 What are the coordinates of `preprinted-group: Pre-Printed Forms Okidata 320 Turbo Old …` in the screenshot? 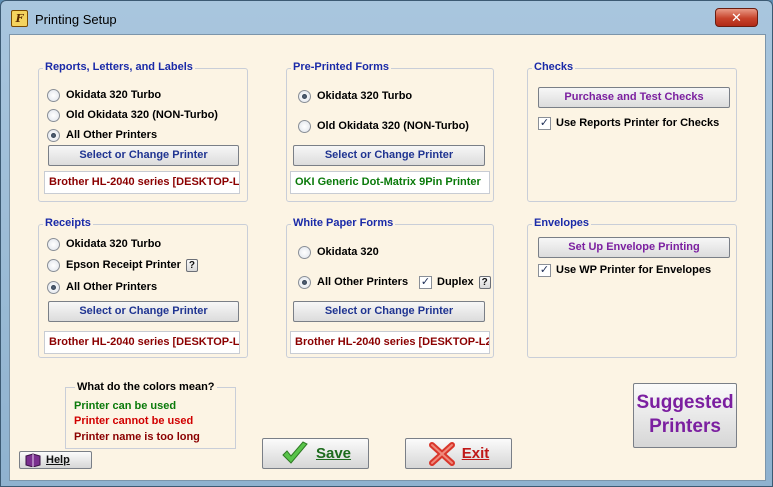 It's located at (390, 131).